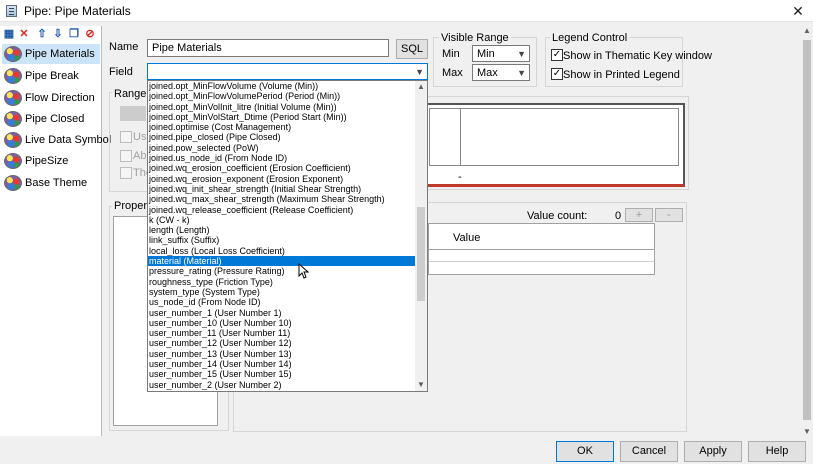  I want to click on sidebar-item-base-theme: Base Theme, so click(51, 183).